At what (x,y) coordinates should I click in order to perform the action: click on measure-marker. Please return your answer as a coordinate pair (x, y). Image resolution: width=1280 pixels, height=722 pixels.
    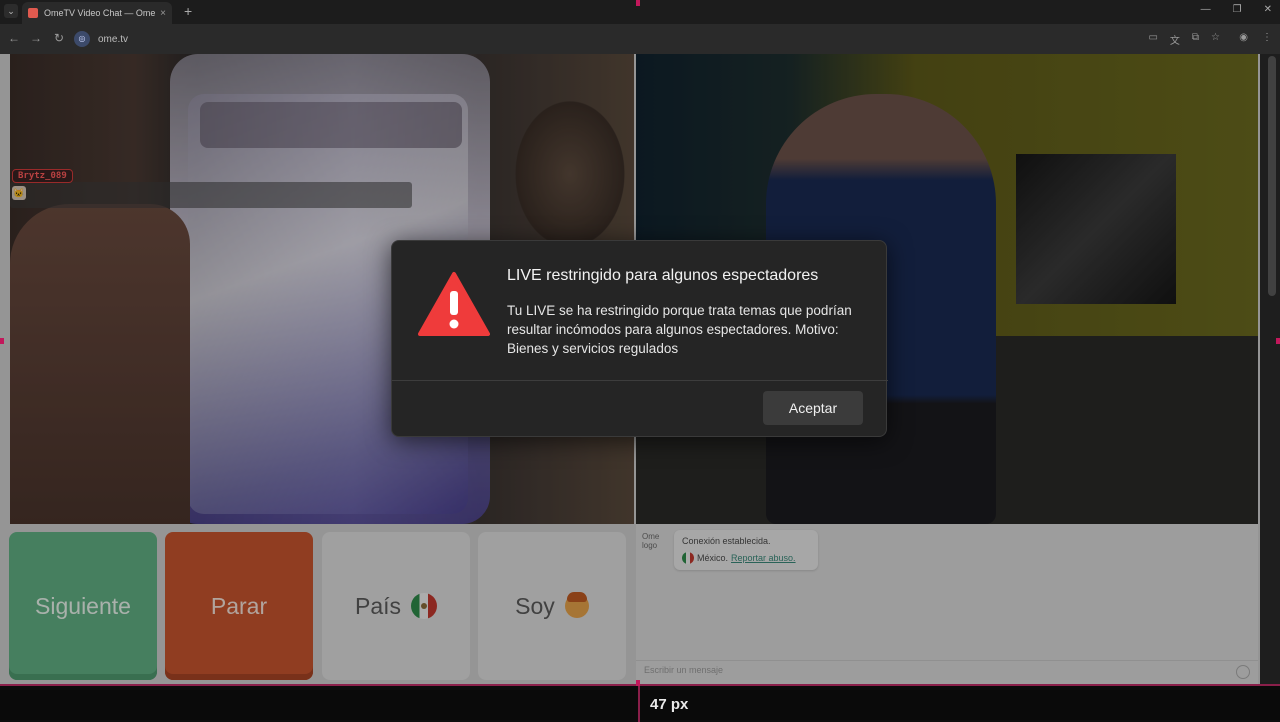
    Looking at the image, I should click on (639, 704).